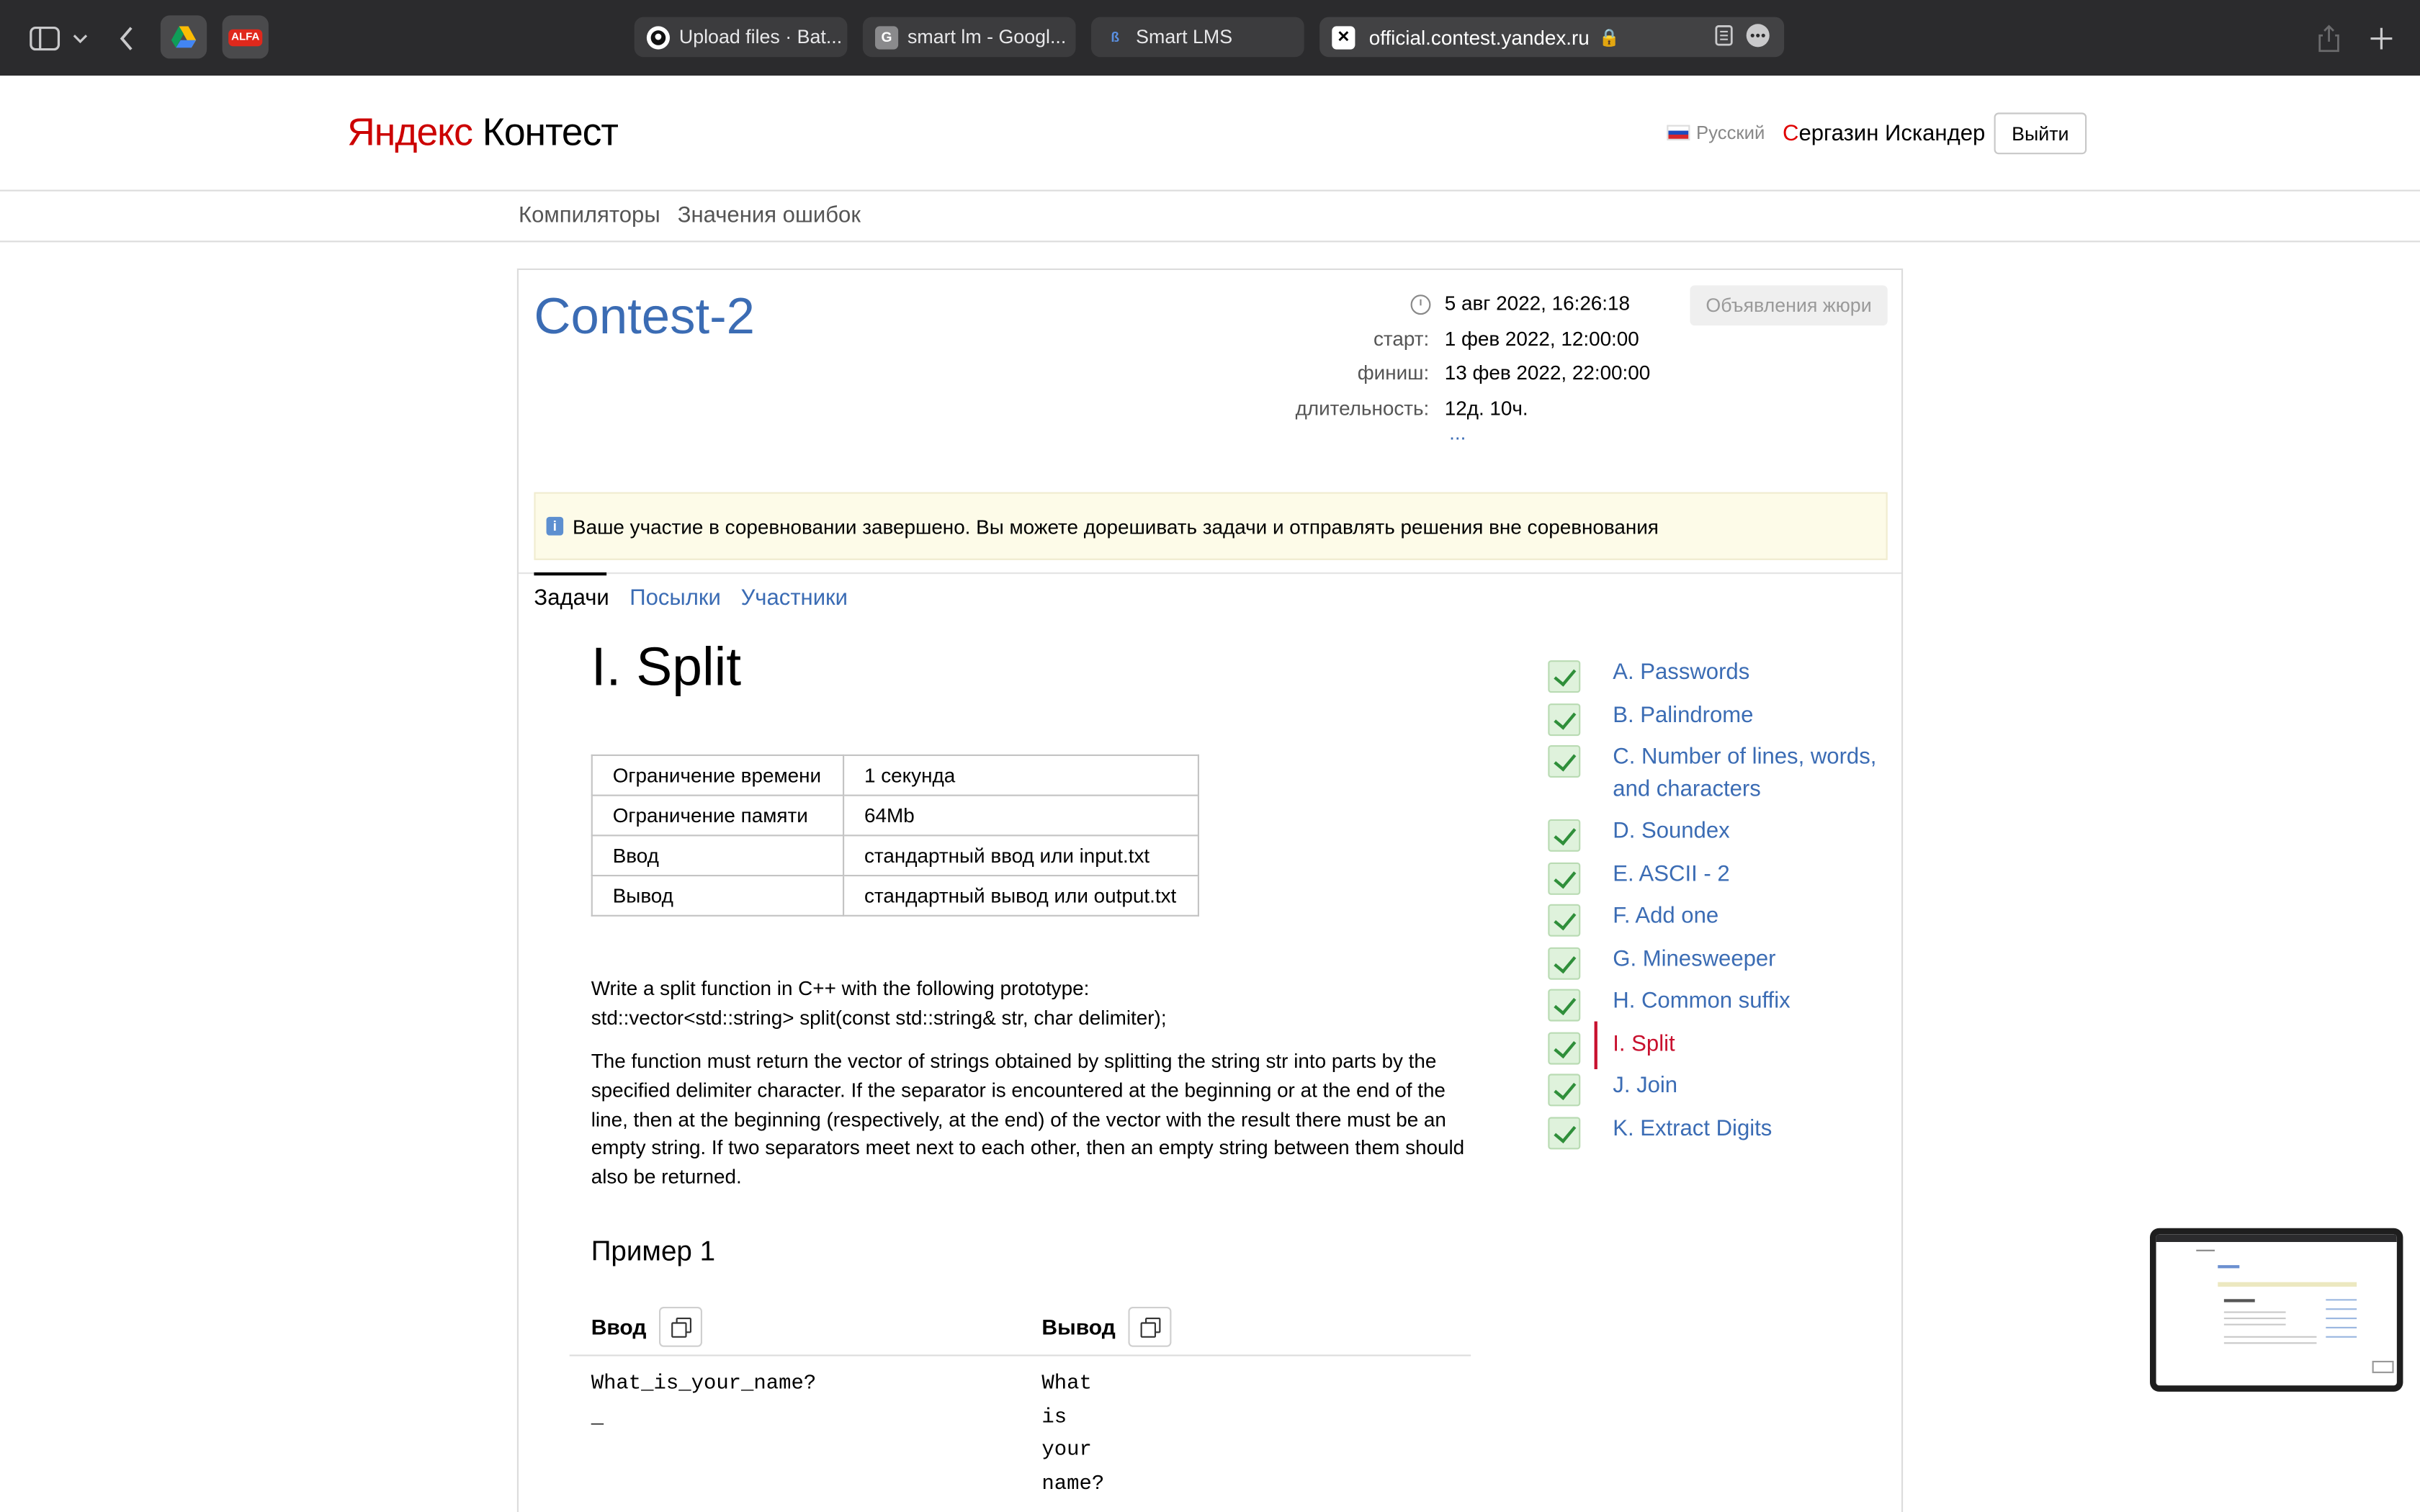 The height and width of the screenshot is (1512, 2420). Describe the element at coordinates (1755, 1001) in the screenshot. I see `problem-link: H. Common suffix` at that location.